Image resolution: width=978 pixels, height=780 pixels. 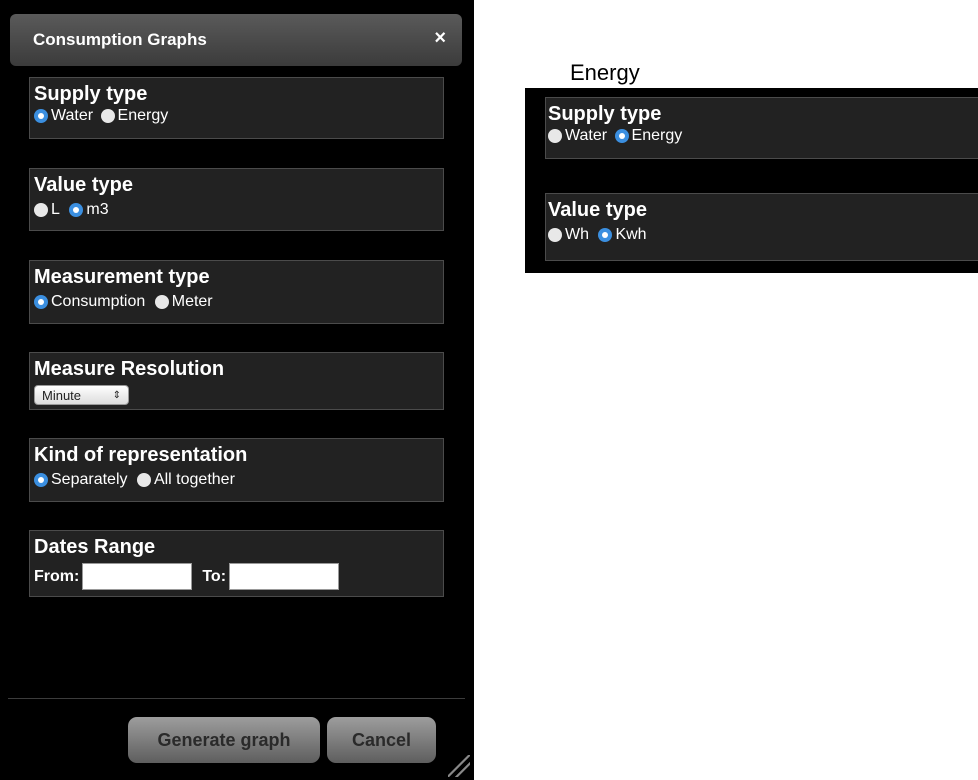 I want to click on resize-handle-icon, so click(x=459, y=766).